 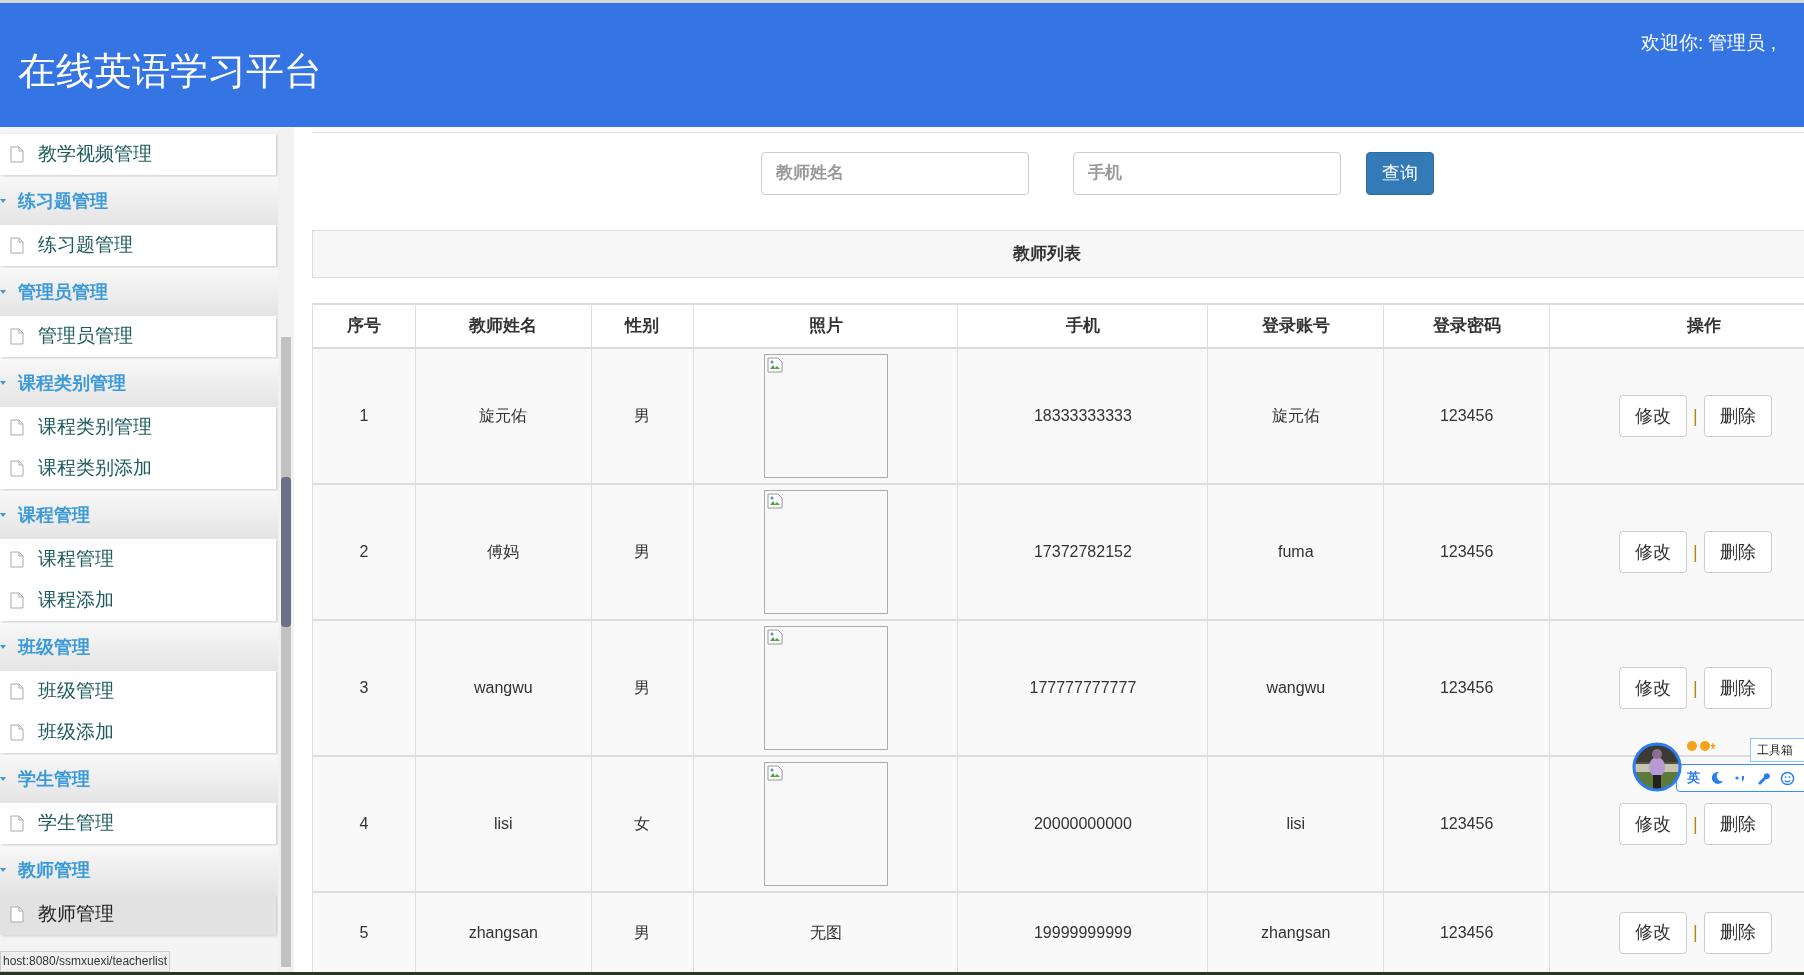 I want to click on table-cell: 3, so click(x=364, y=687).